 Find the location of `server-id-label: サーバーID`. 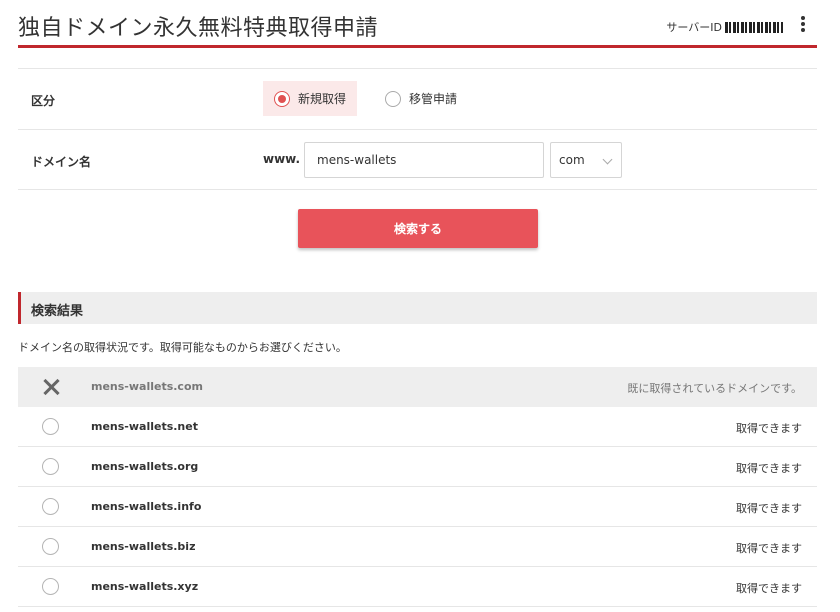

server-id-label: サーバーID is located at coordinates (694, 27).